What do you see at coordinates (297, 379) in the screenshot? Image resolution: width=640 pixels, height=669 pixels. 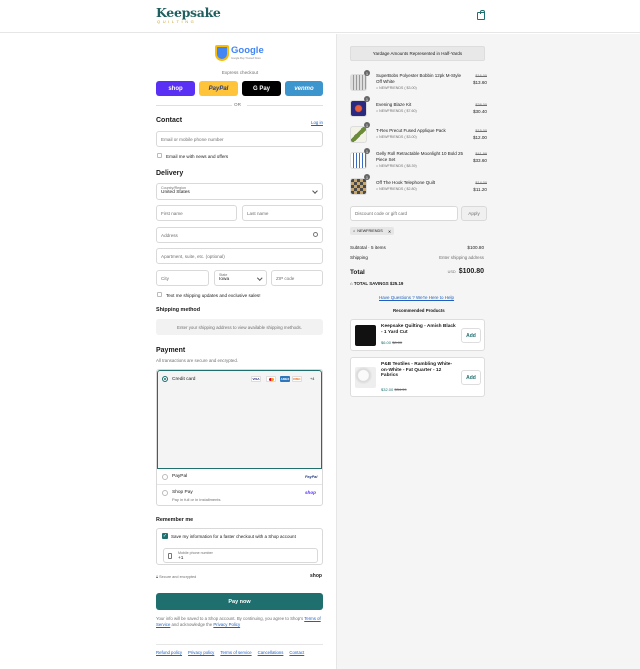 I see `discover-icon: DISC` at bounding box center [297, 379].